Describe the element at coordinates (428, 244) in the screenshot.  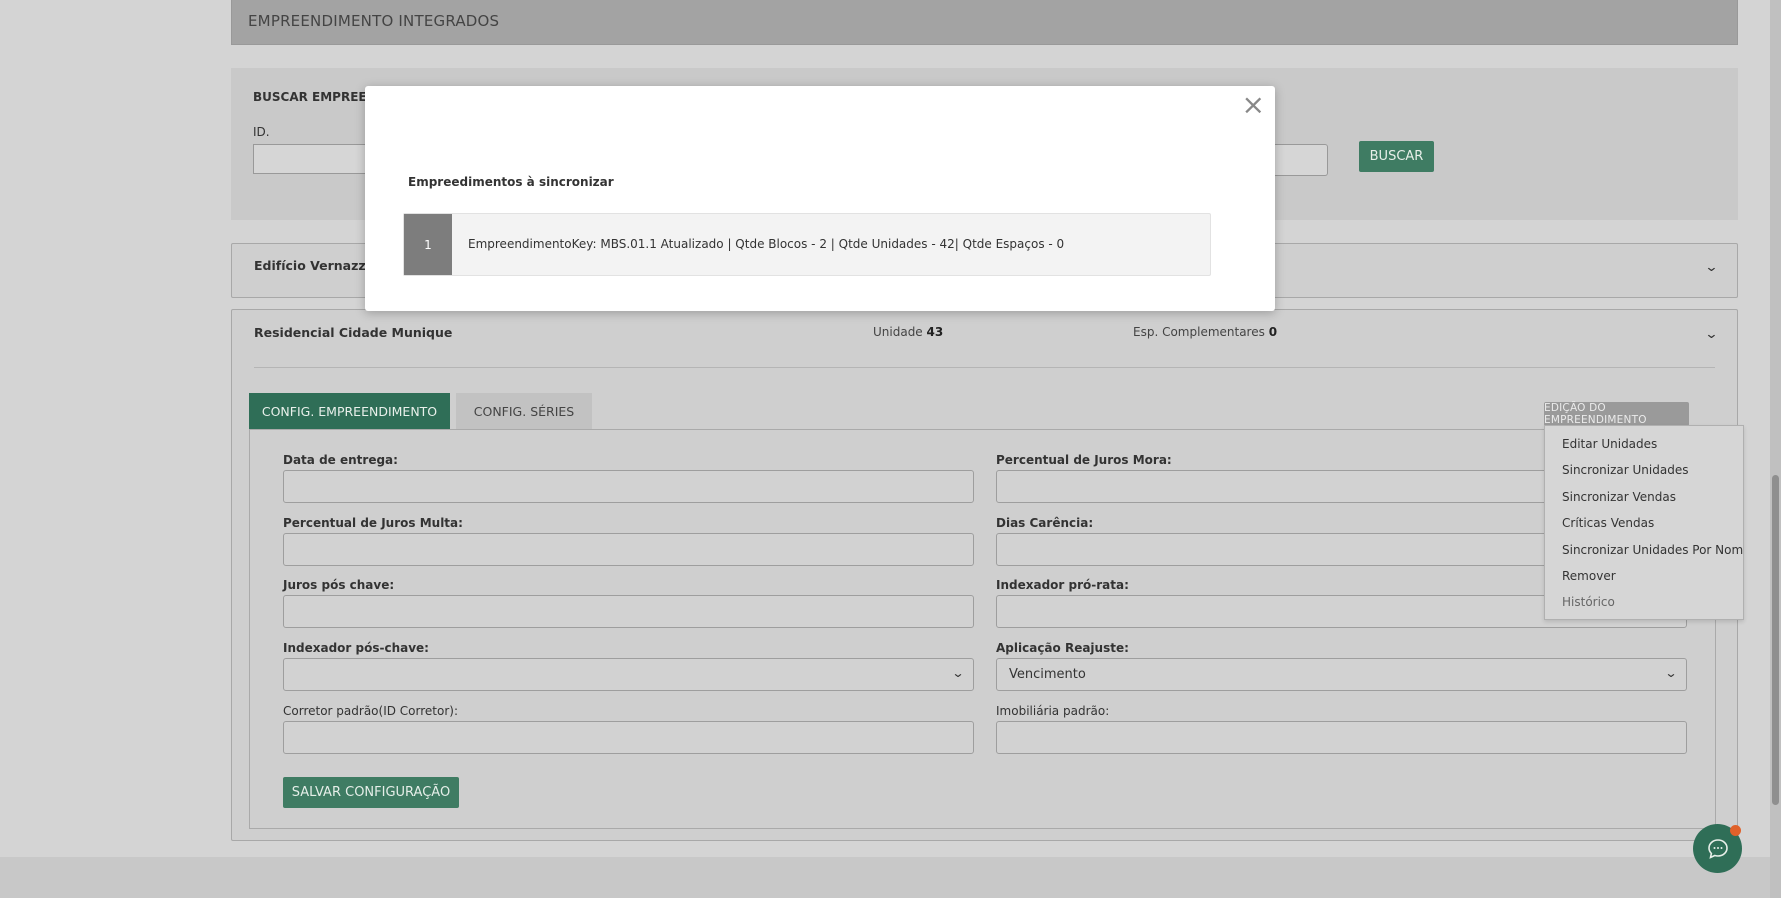
I see `sync-row-index: 1` at that location.